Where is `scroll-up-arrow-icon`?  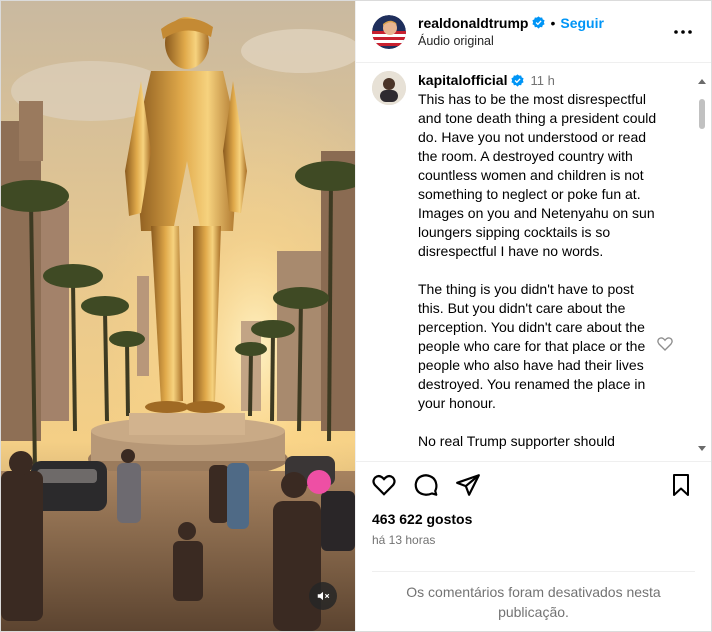
scroll-up-arrow-icon is located at coordinates (702, 81).